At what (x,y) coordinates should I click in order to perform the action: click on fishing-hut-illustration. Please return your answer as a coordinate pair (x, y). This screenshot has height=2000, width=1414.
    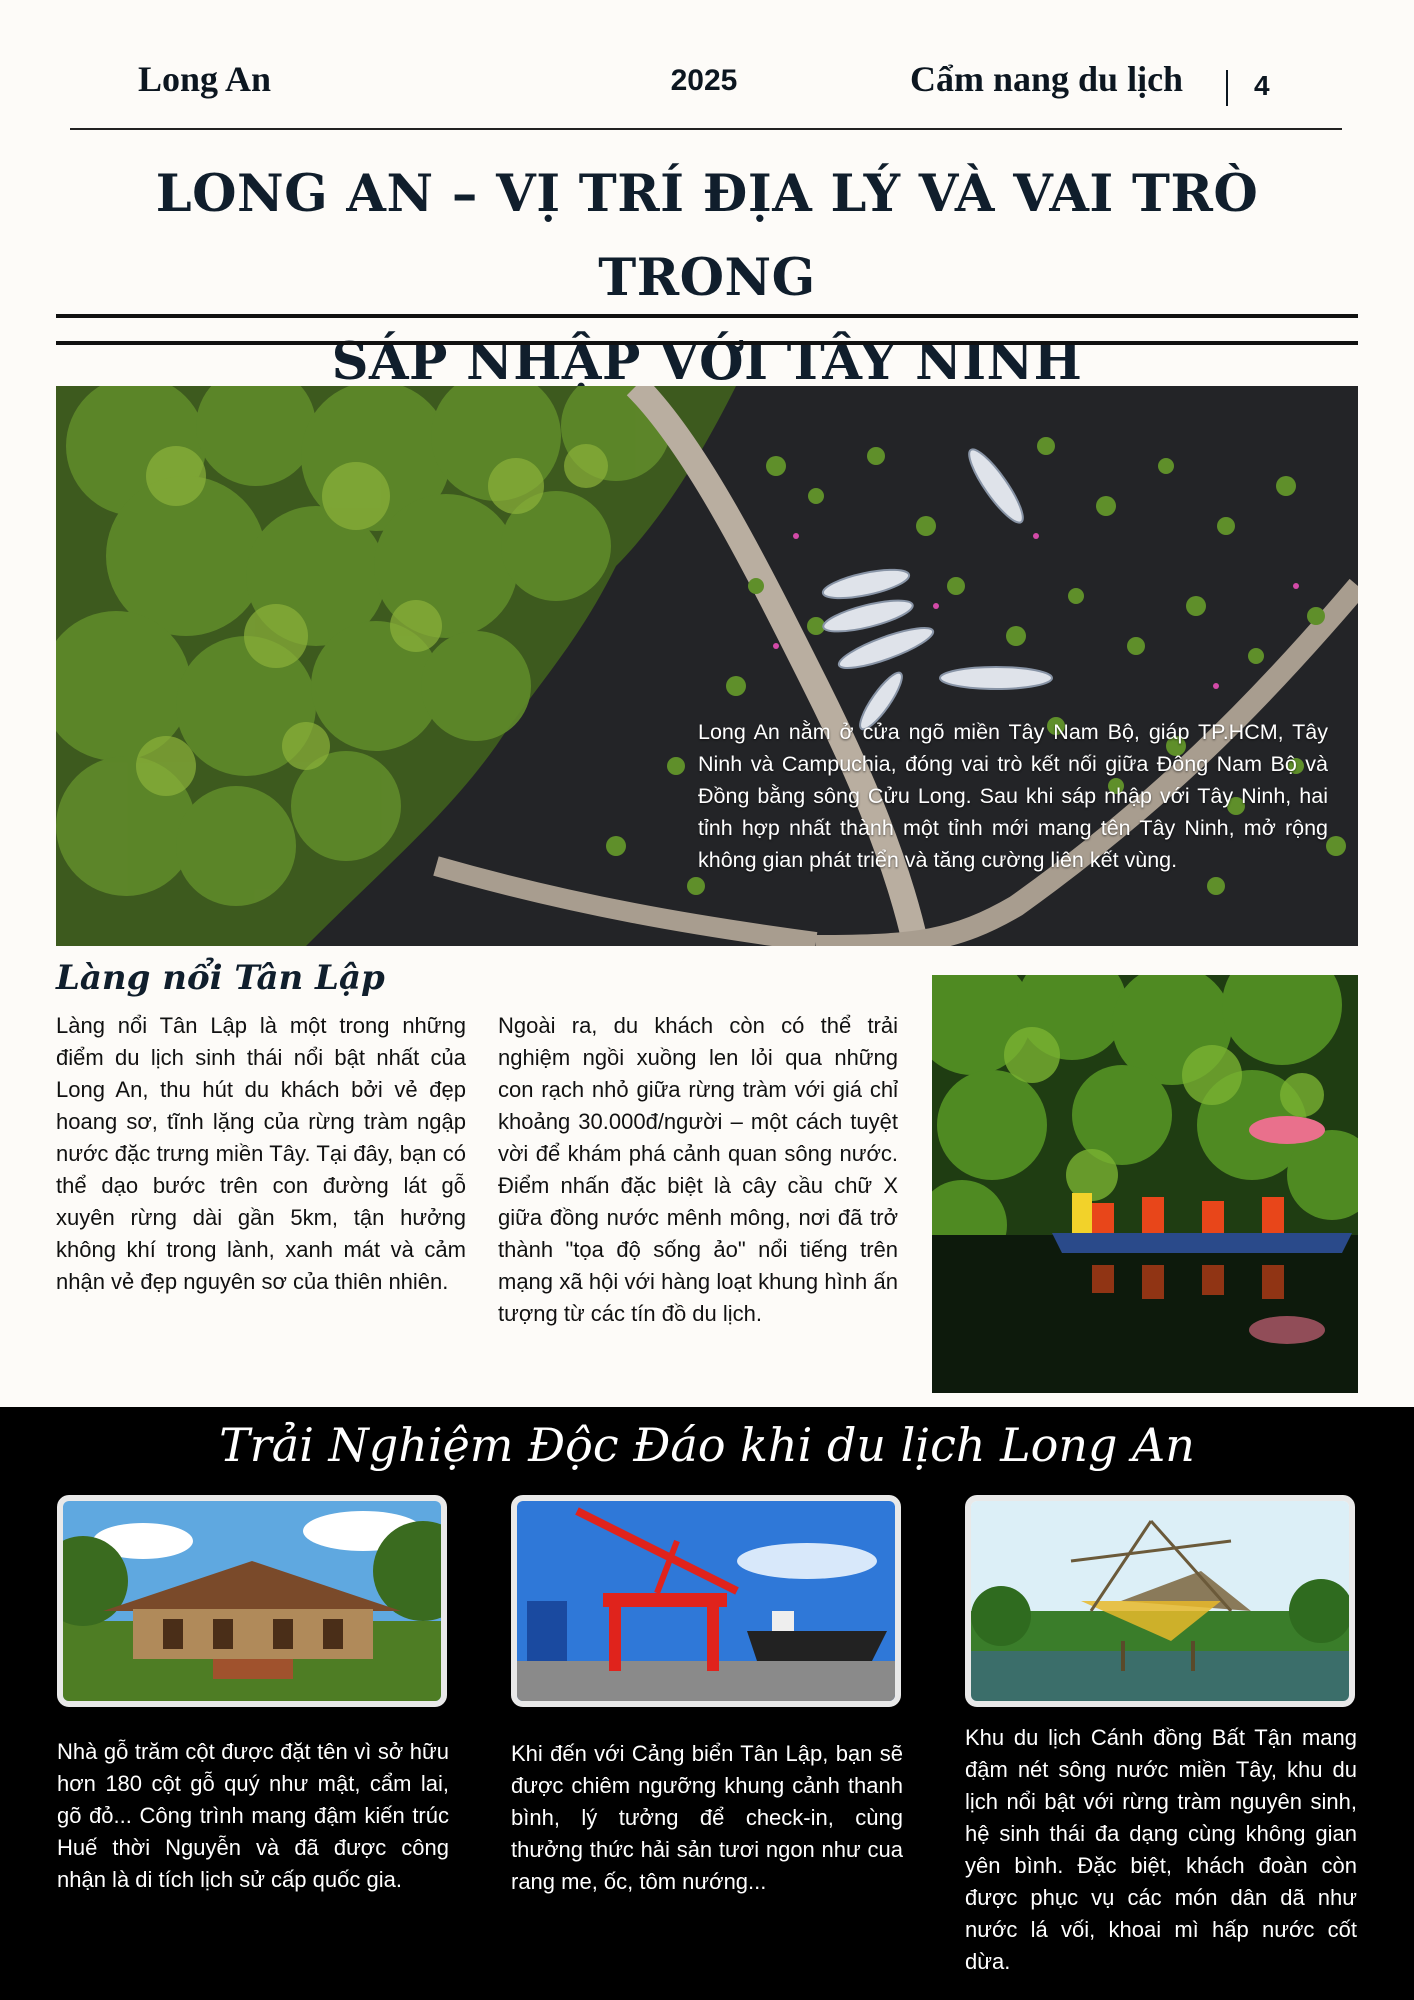
    Looking at the image, I should click on (1160, 1601).